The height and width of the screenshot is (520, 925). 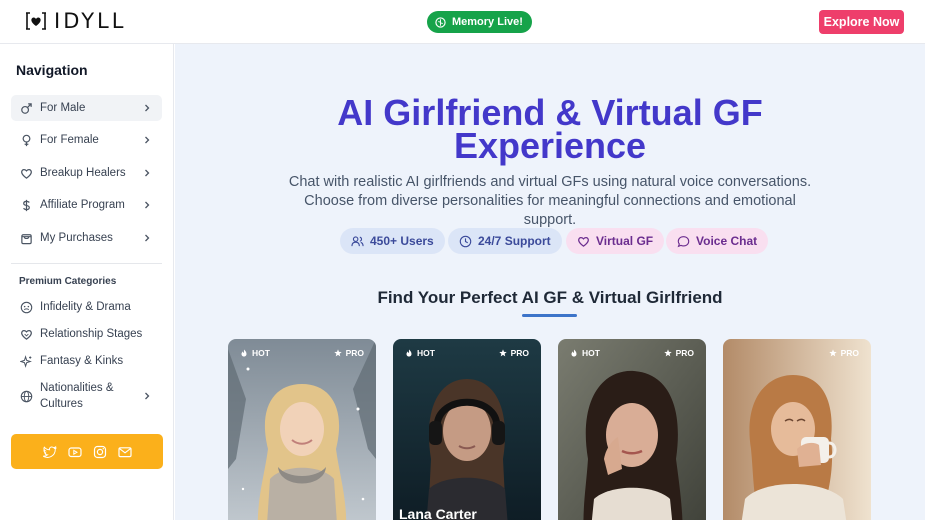 I want to click on globe-icon, so click(x=26, y=396).